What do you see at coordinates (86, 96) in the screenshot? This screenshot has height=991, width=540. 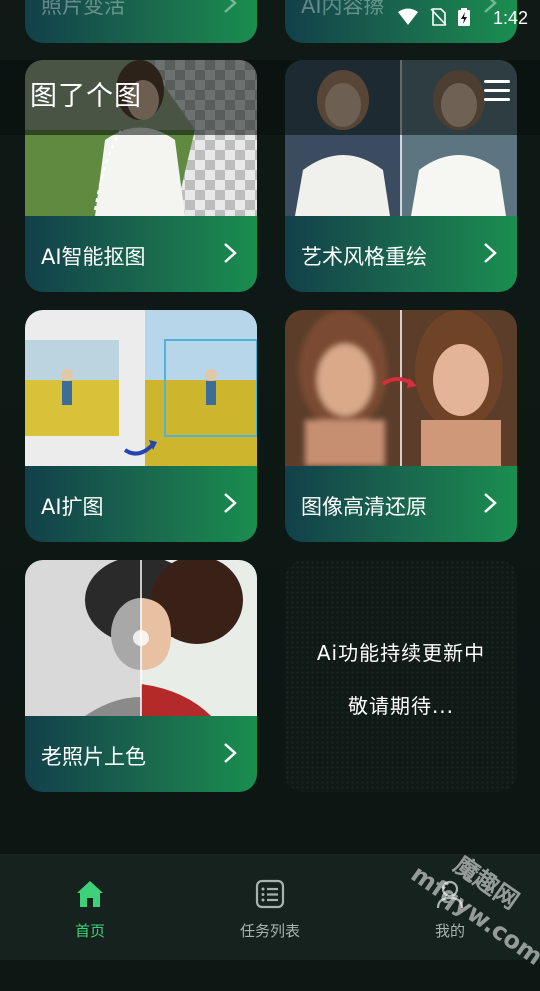 I see `app-title: 图了个图` at bounding box center [86, 96].